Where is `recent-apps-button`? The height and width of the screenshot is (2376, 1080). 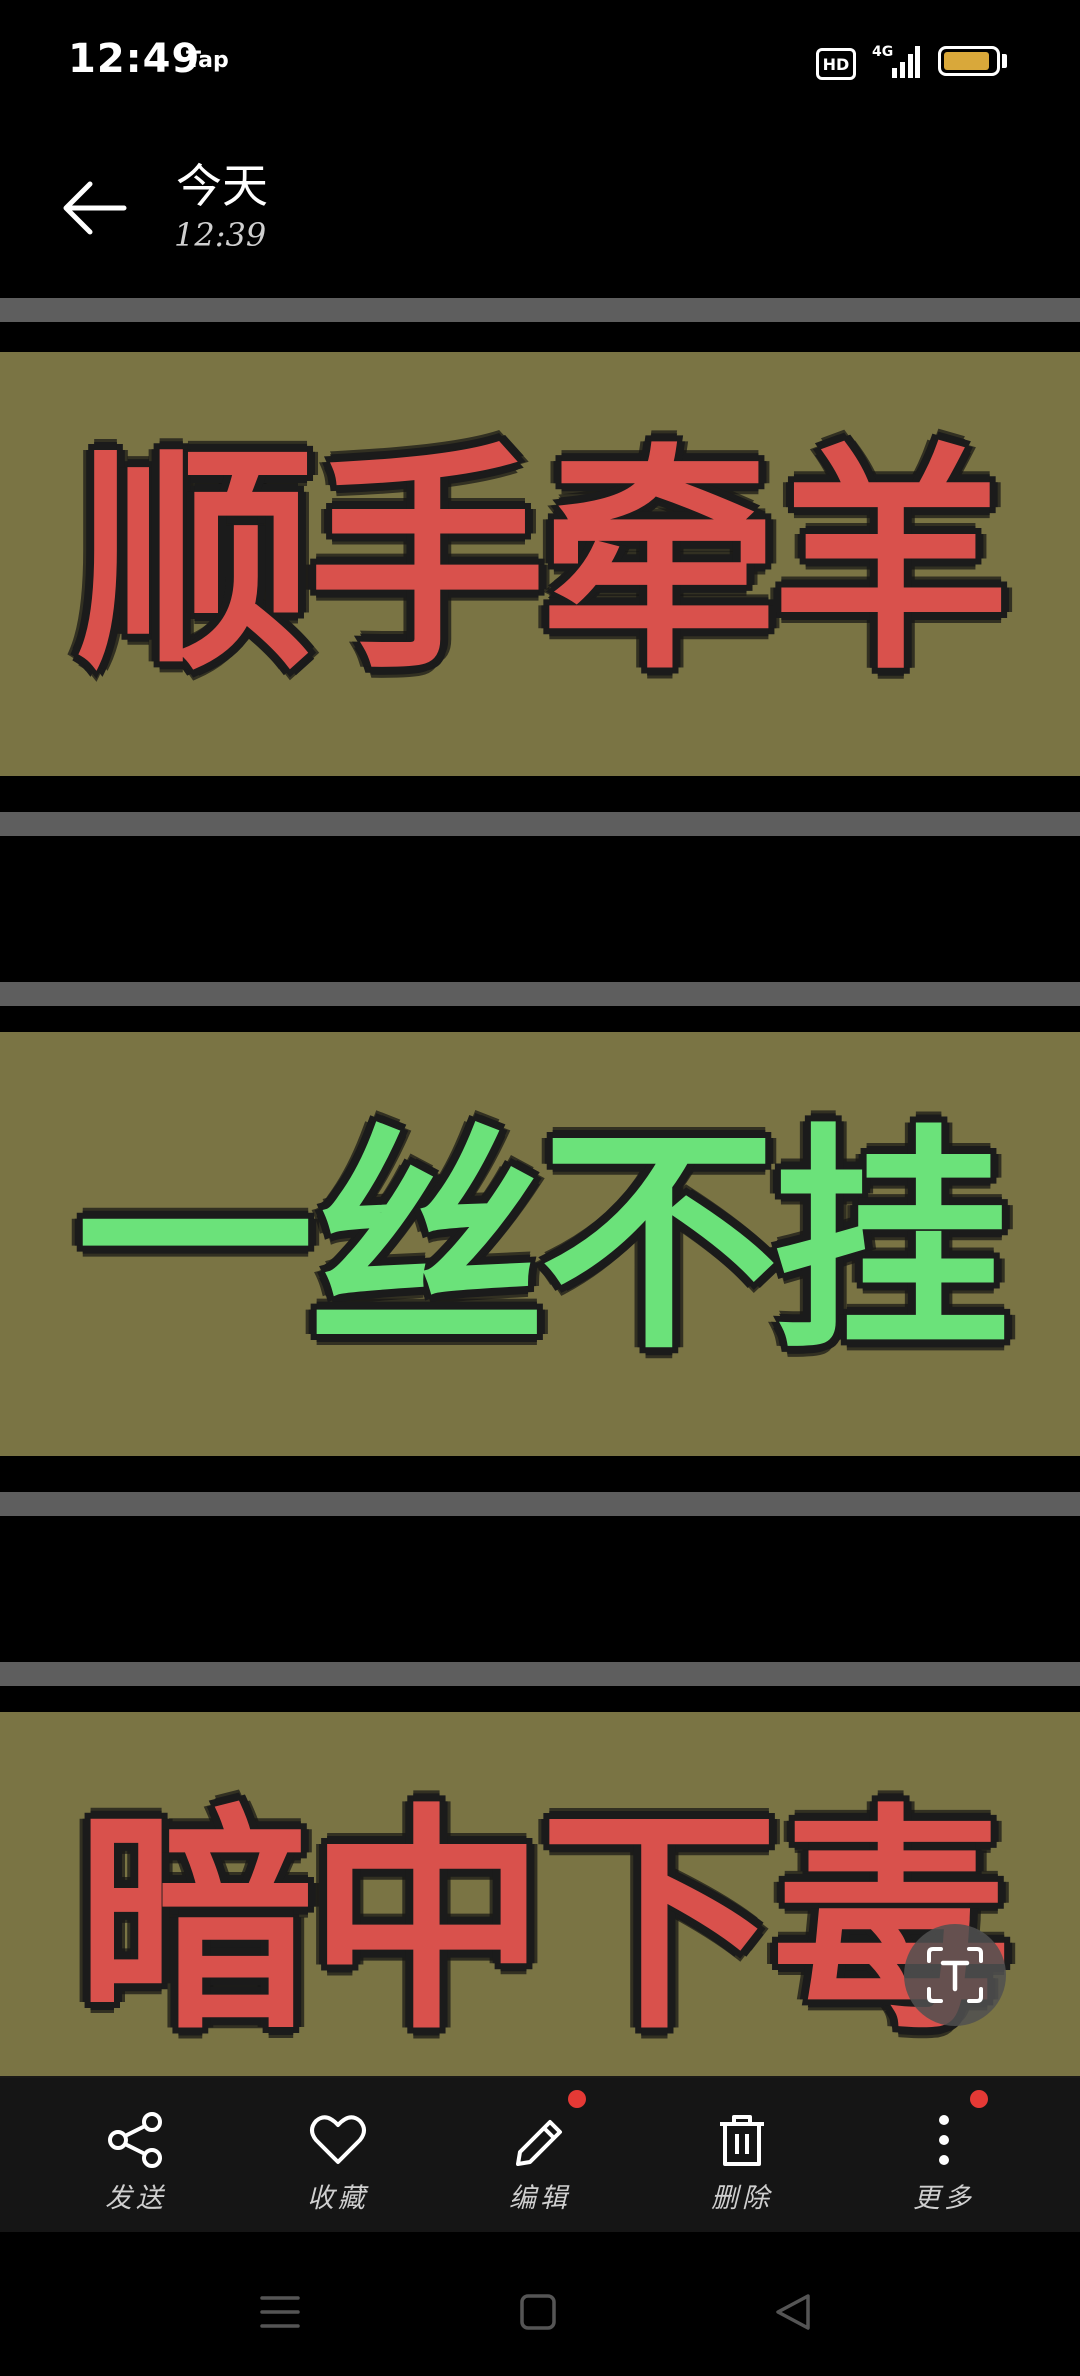
recent-apps-button is located at coordinates (280, 2312).